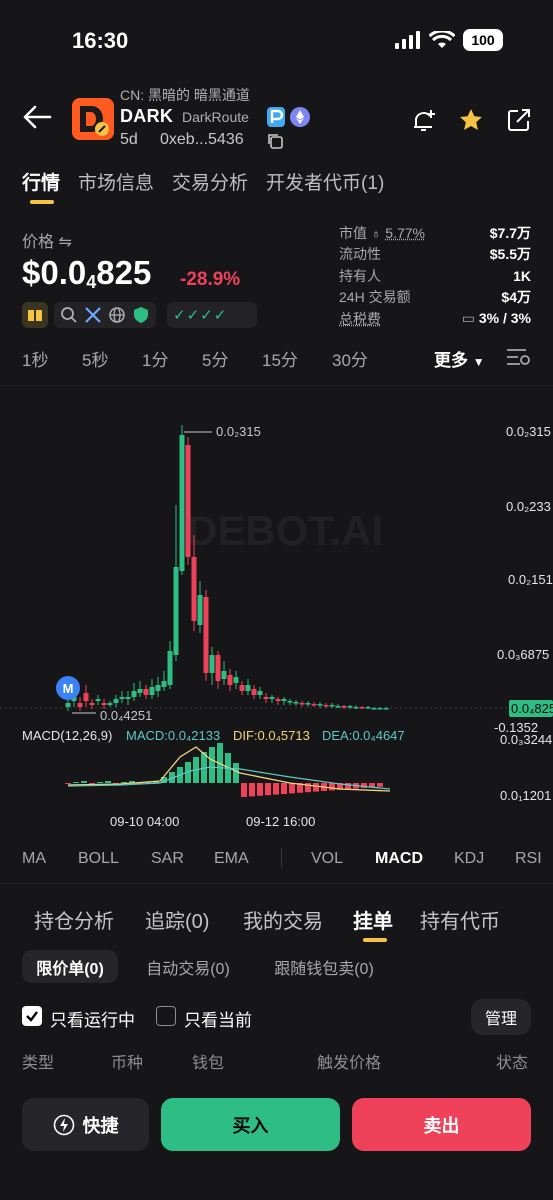  I want to click on quick-trade-button: 快捷, so click(85, 1124).